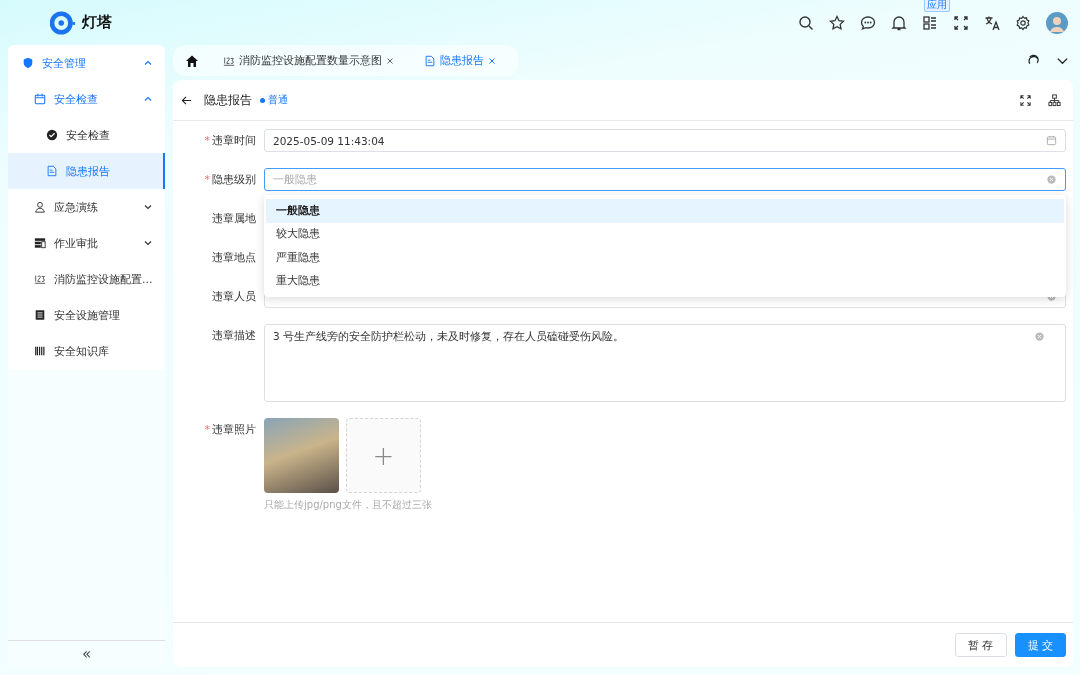 The height and width of the screenshot is (675, 1080). Describe the element at coordinates (806, 22) in the screenshot. I see `search-icon` at that location.